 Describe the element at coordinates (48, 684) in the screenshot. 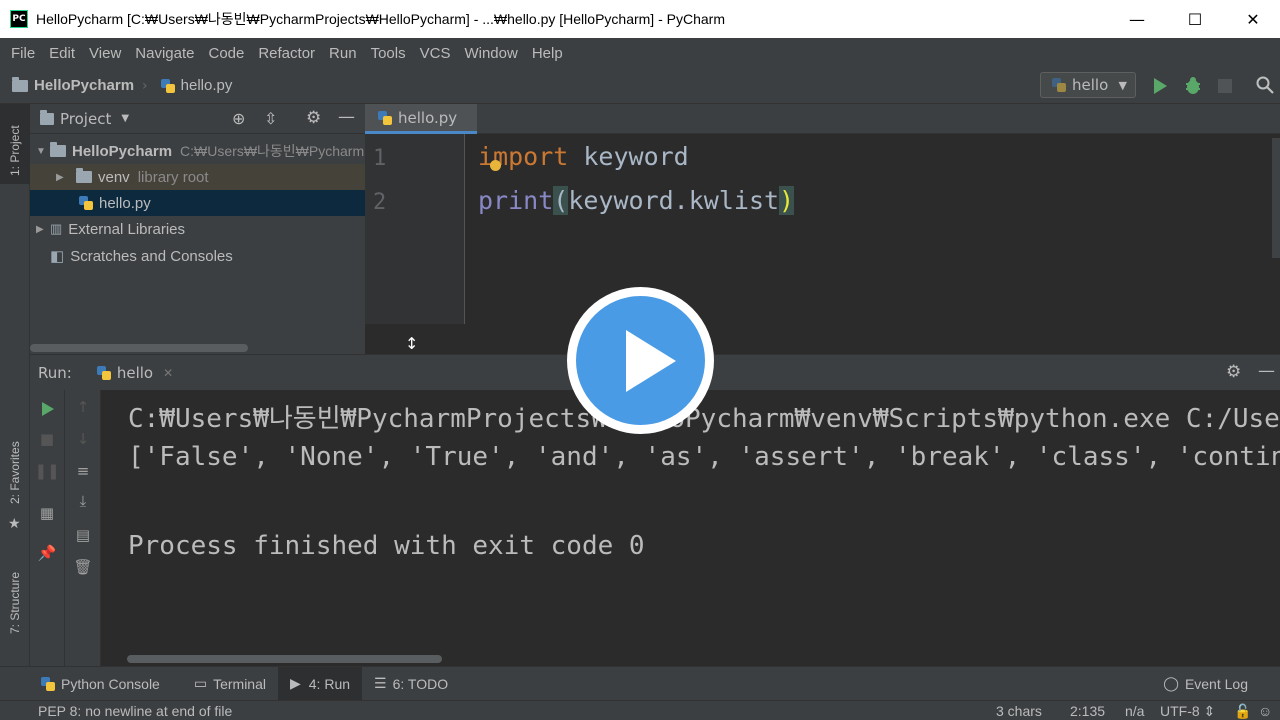

I see `python-console-icon` at that location.